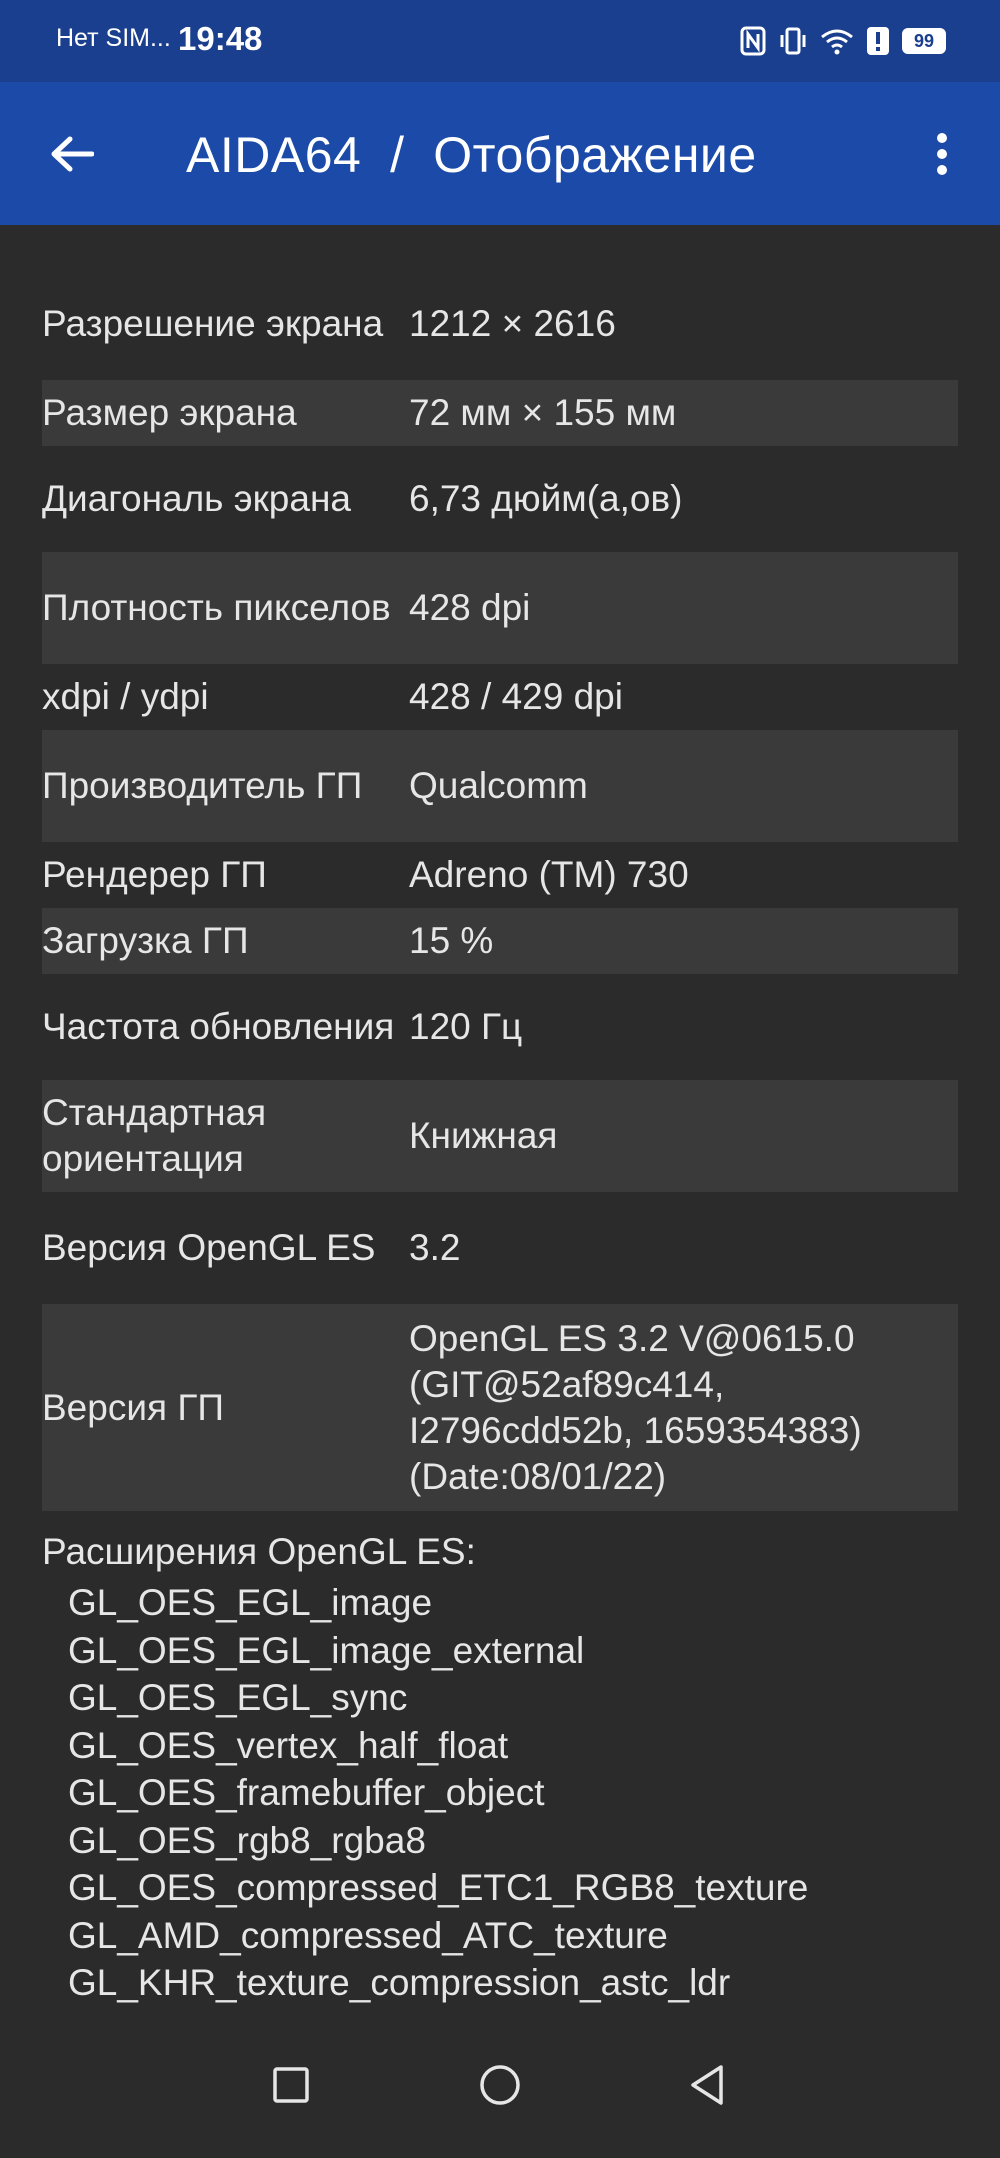  What do you see at coordinates (216, 607) in the screenshot?
I see `row-label: Плотность пикселов` at bounding box center [216, 607].